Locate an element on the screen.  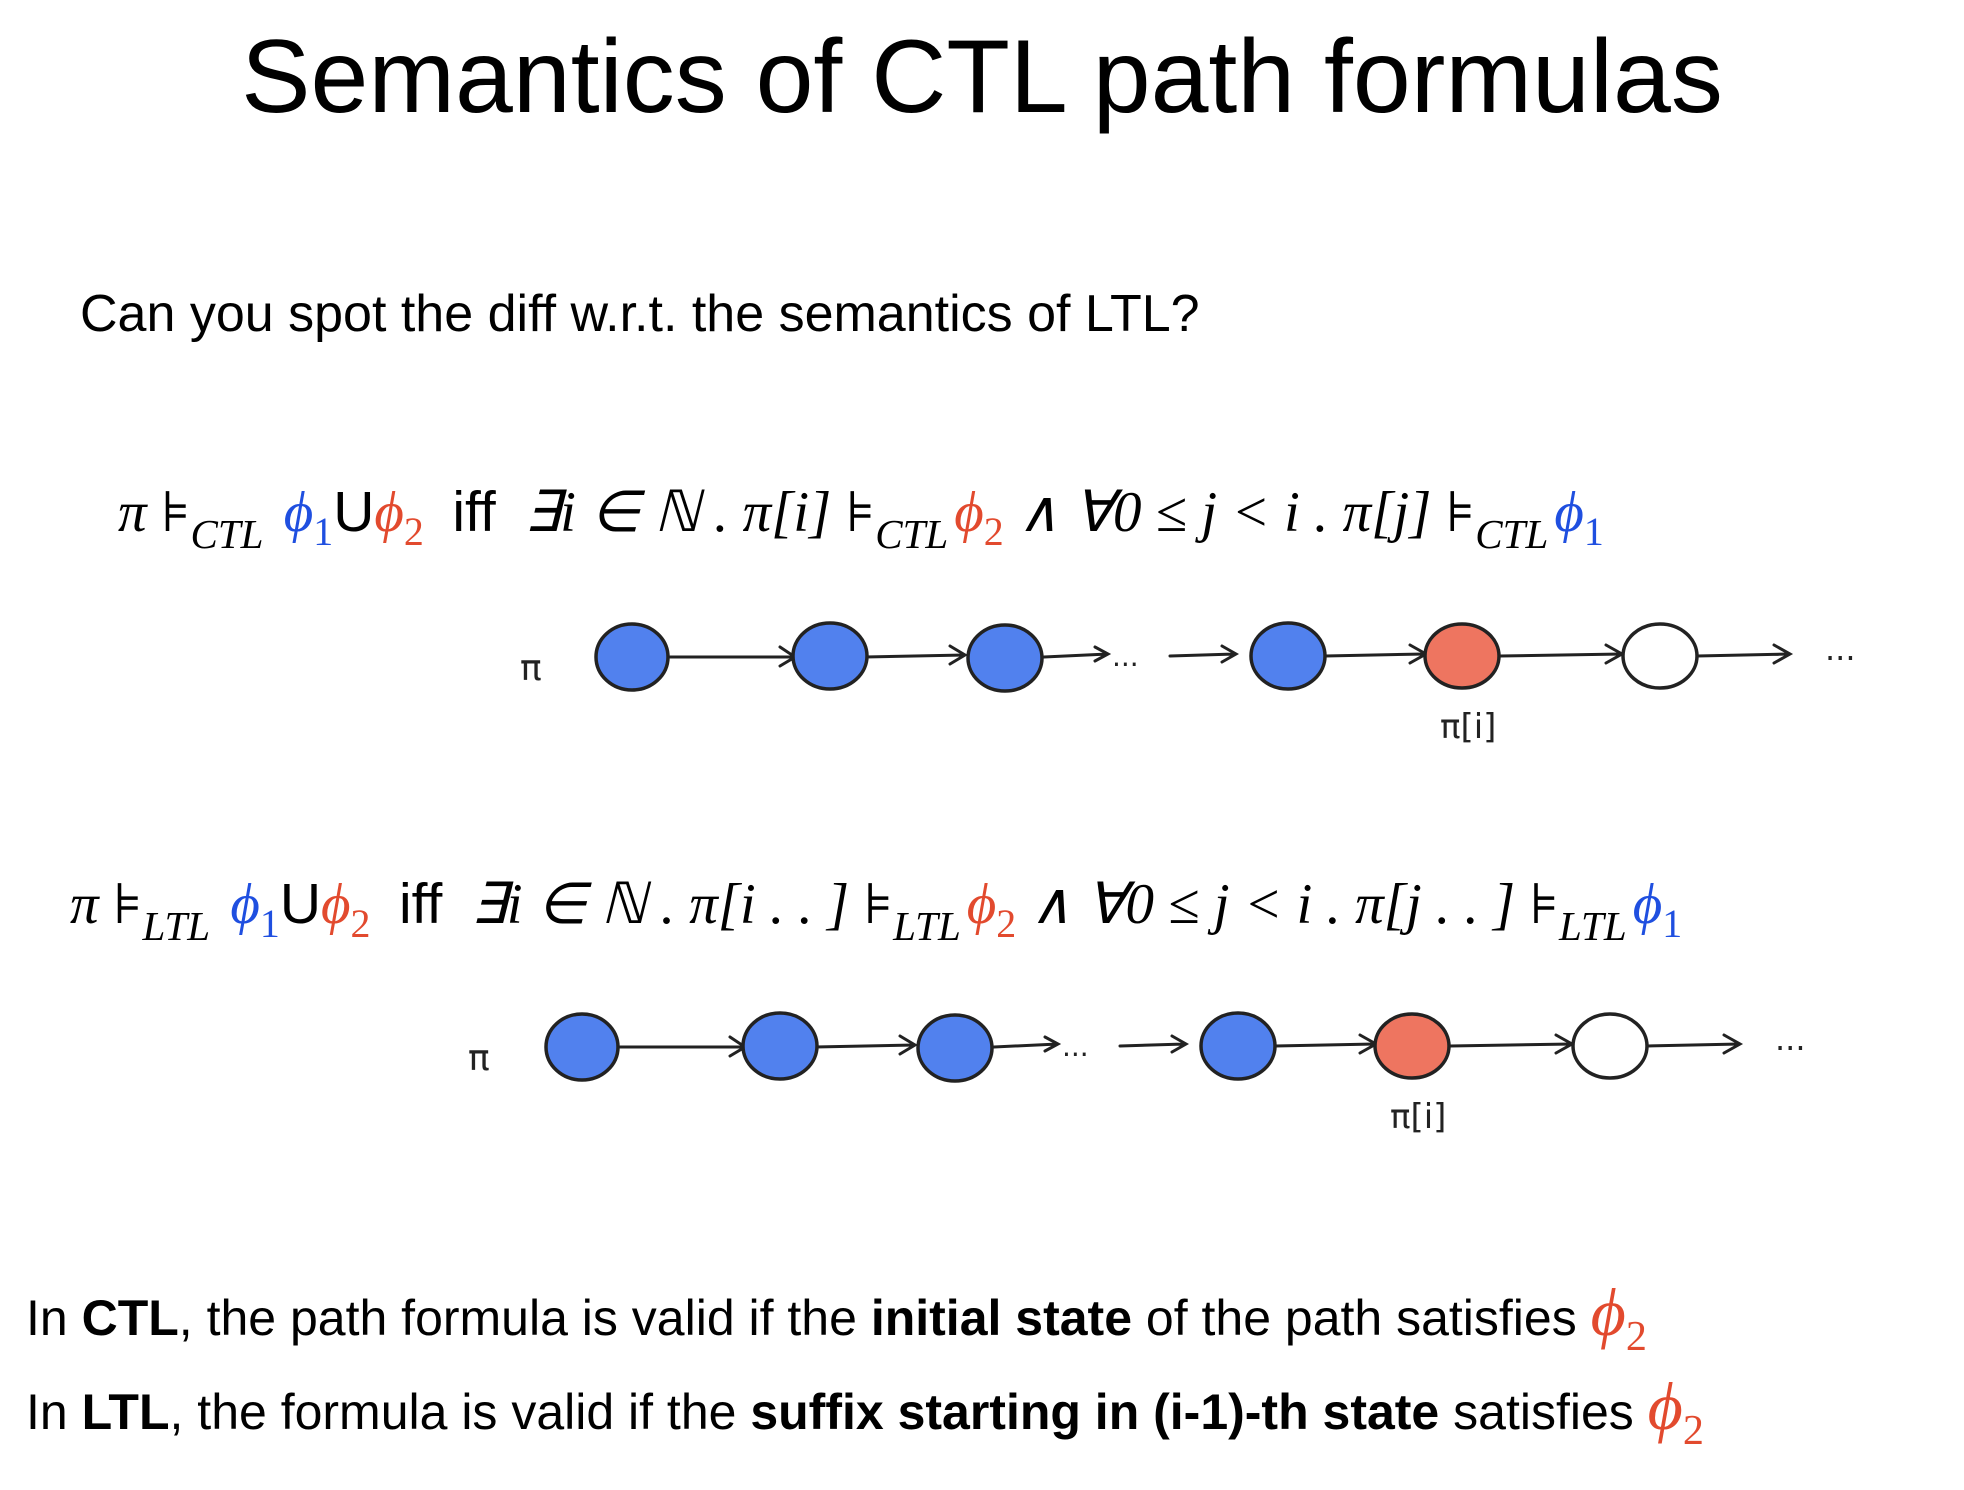
exists-clause: ∃i ∈ ℕ . π[i . . ] is located at coordinates (667, 904).